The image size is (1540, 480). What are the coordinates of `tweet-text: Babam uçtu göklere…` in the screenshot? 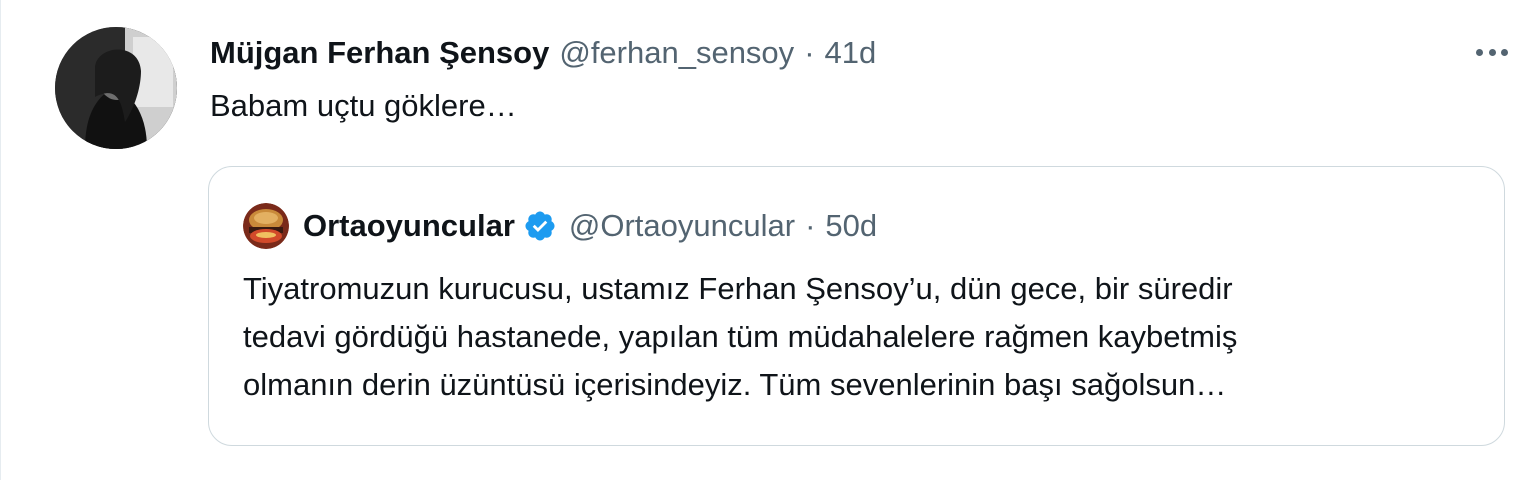 It's located at (363, 105).